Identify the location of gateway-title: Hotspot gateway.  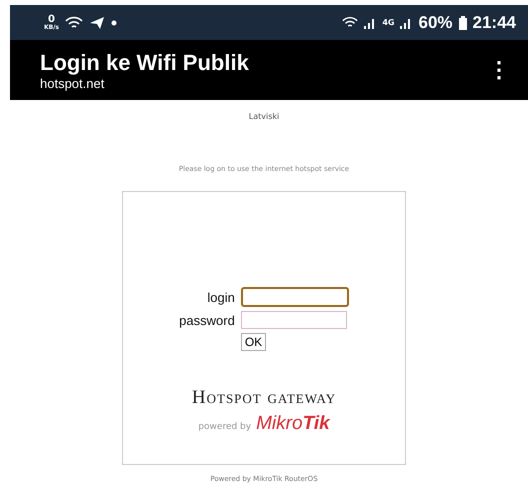
(264, 398).